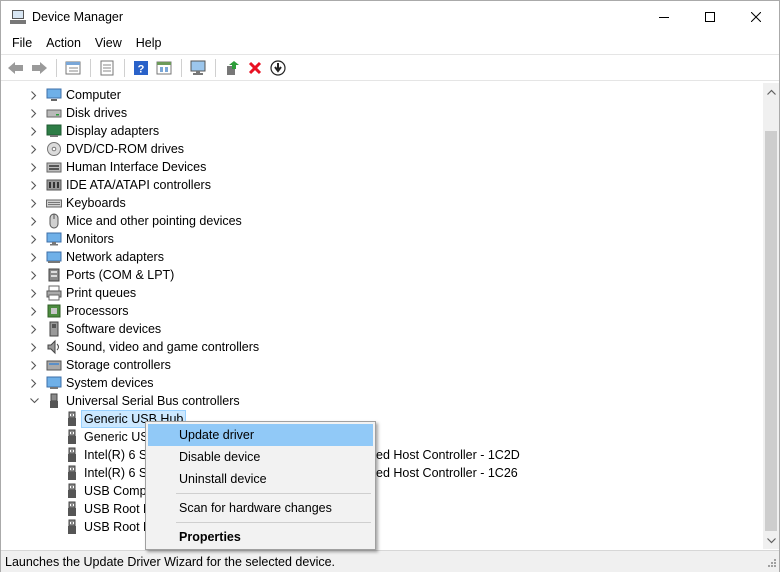 This screenshot has width=780, height=572. I want to click on tree-category-ide-ata-atapi-controllers: IDE ATA/ATAPI controllers, so click(120, 185).